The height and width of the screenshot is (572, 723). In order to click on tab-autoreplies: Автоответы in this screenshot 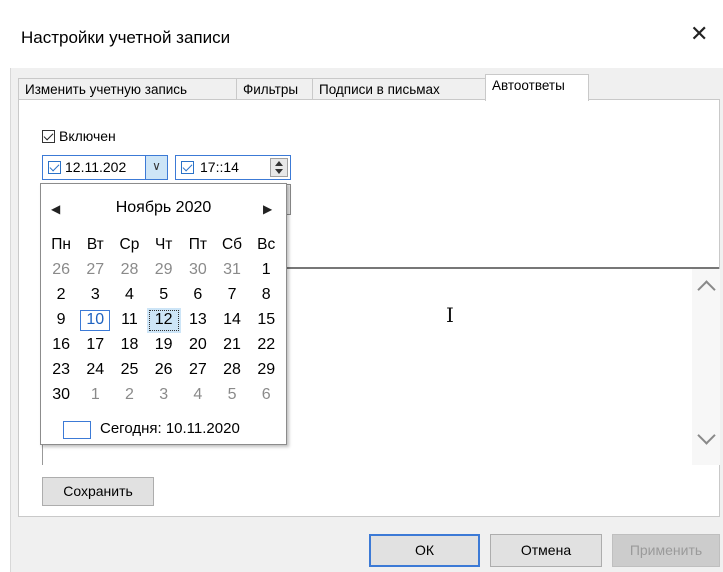, I will do `click(537, 87)`.